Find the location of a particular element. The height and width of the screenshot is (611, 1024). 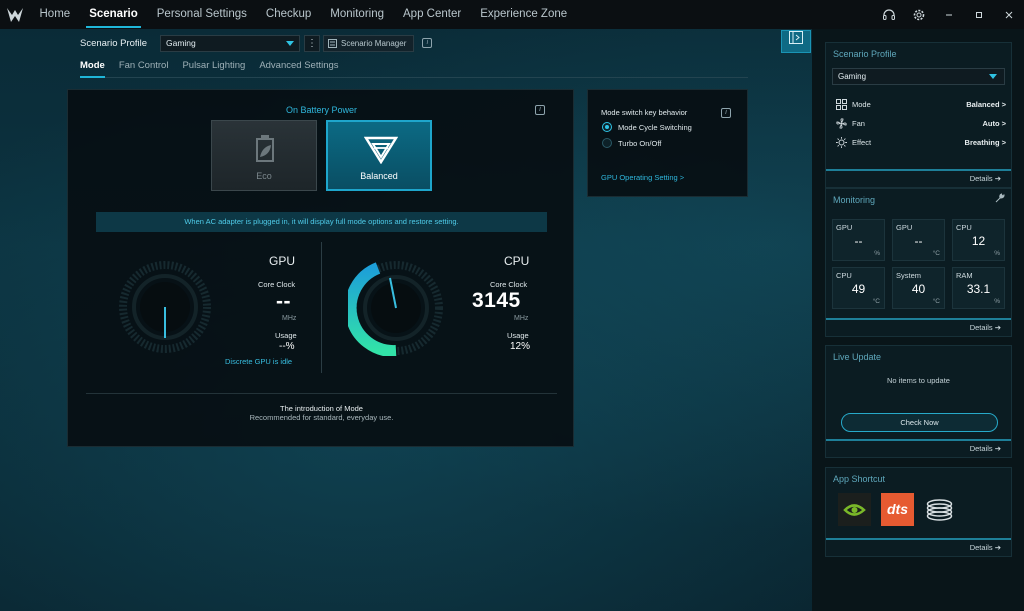

cpu-clock-label: Core Clock is located at coordinates (509, 284).